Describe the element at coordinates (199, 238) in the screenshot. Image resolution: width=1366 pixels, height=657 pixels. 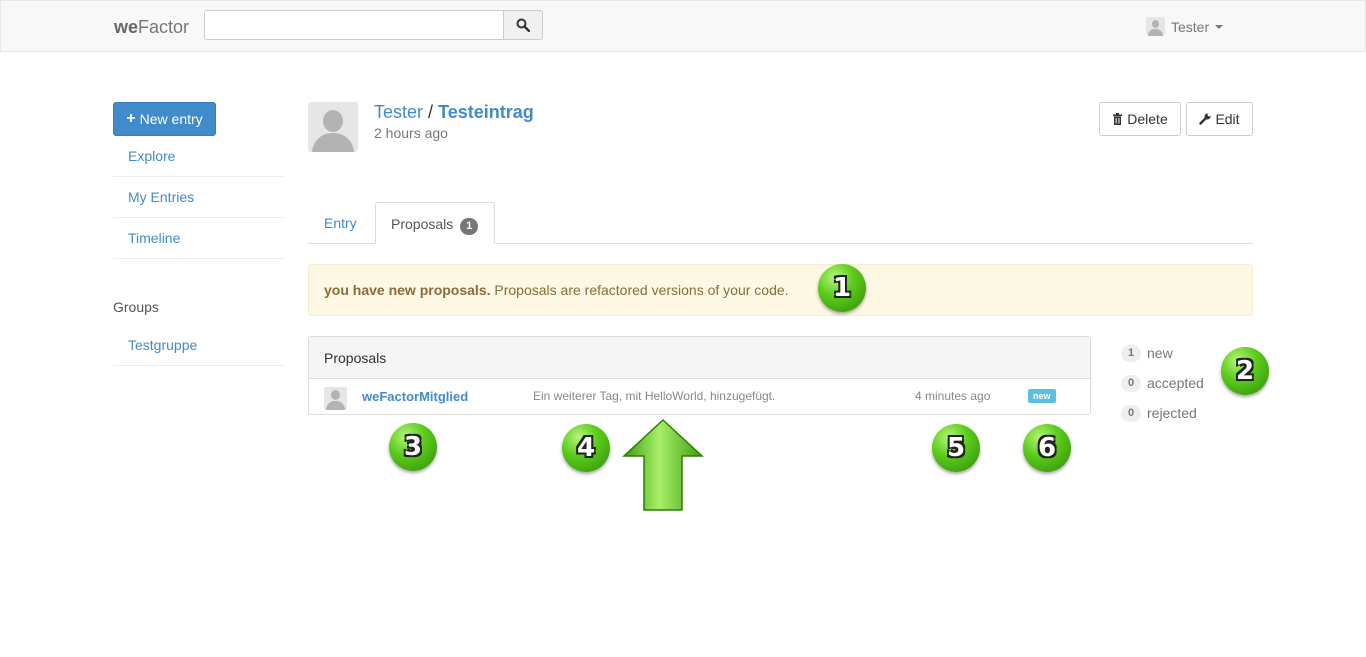
I see `sidebar-item-timeline: Timeline` at that location.